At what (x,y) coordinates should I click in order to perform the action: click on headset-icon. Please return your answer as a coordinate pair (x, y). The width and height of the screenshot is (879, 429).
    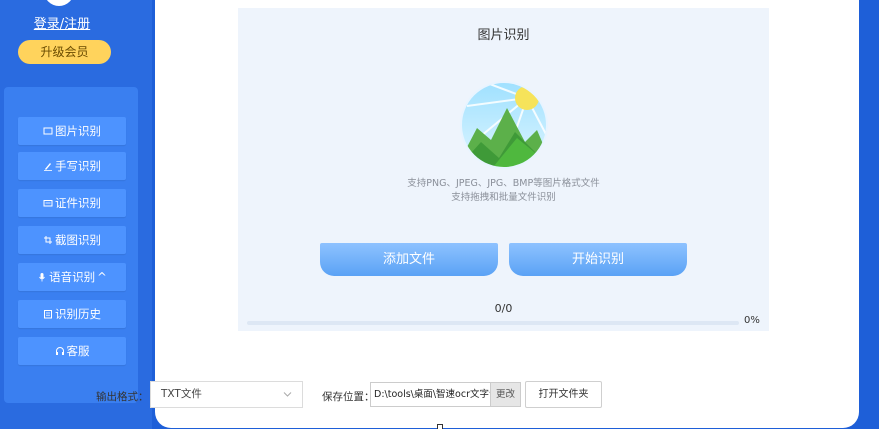
    Looking at the image, I should click on (59, 351).